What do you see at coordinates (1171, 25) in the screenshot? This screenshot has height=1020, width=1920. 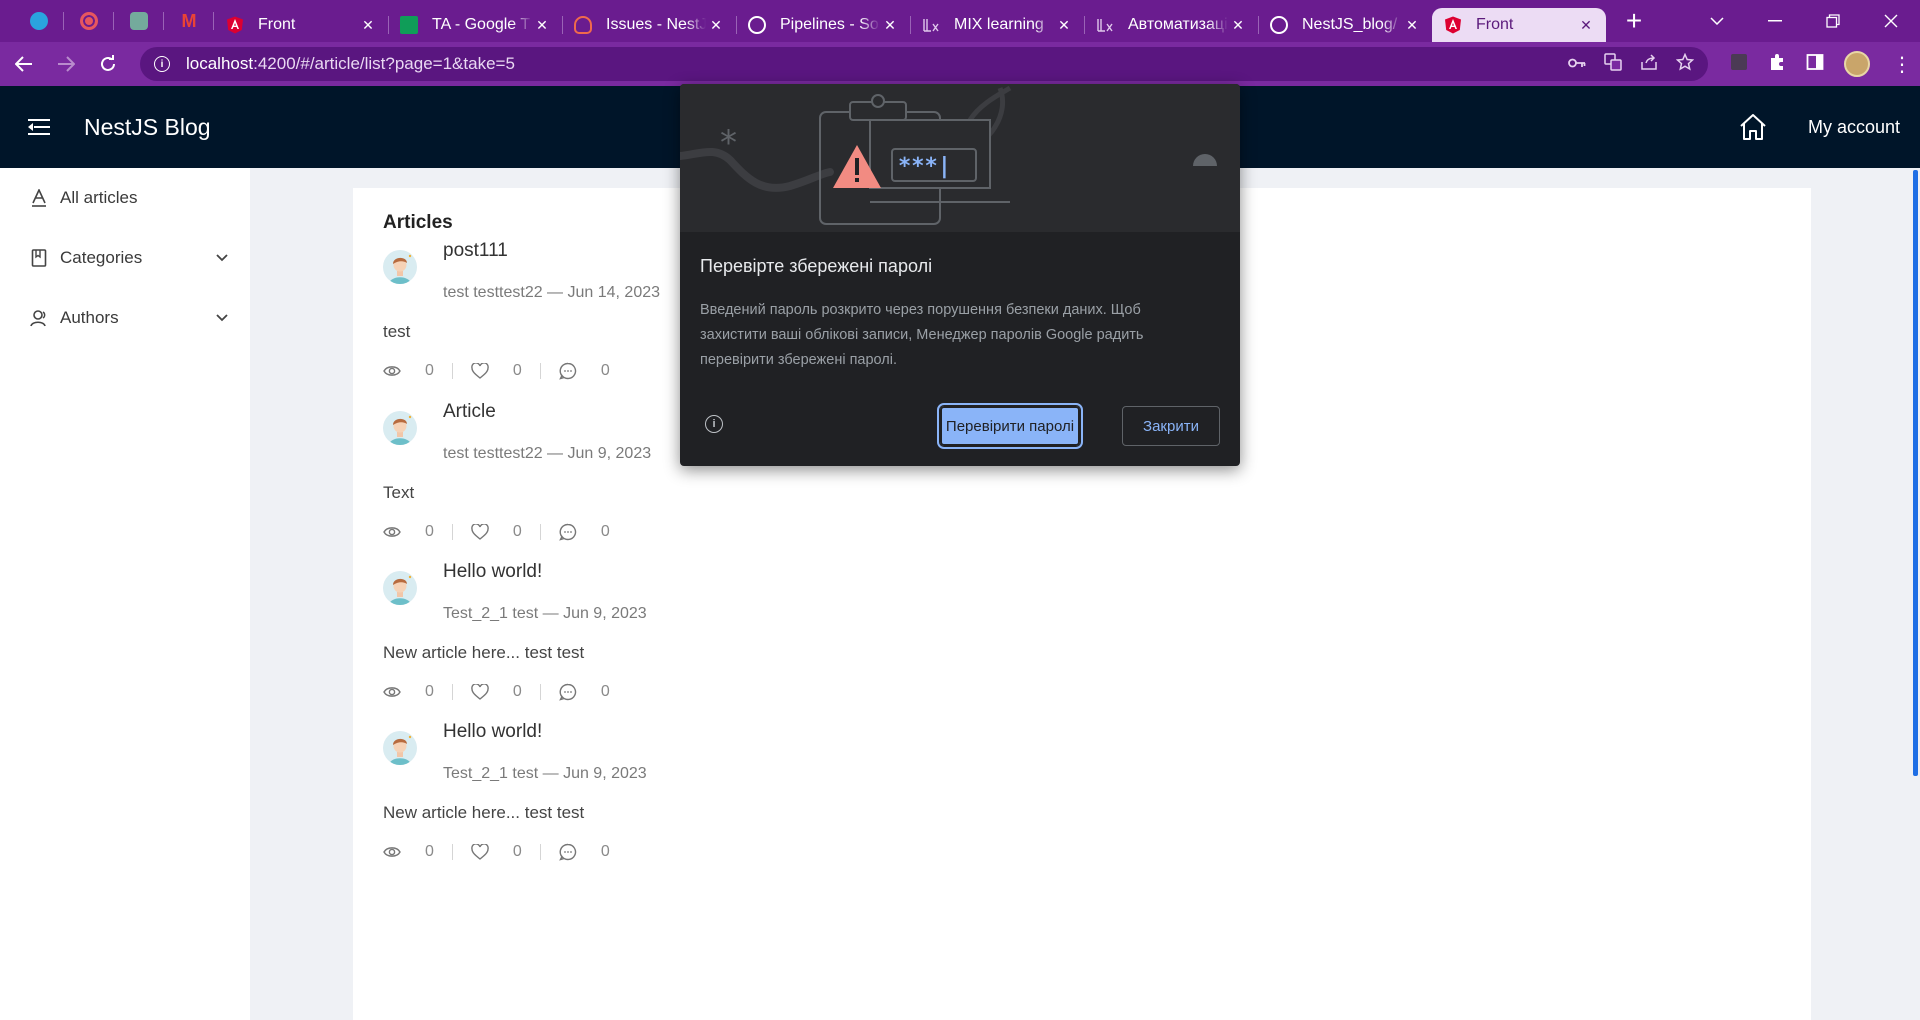 I see `browser-tab: Автоматизаці ✕` at bounding box center [1171, 25].